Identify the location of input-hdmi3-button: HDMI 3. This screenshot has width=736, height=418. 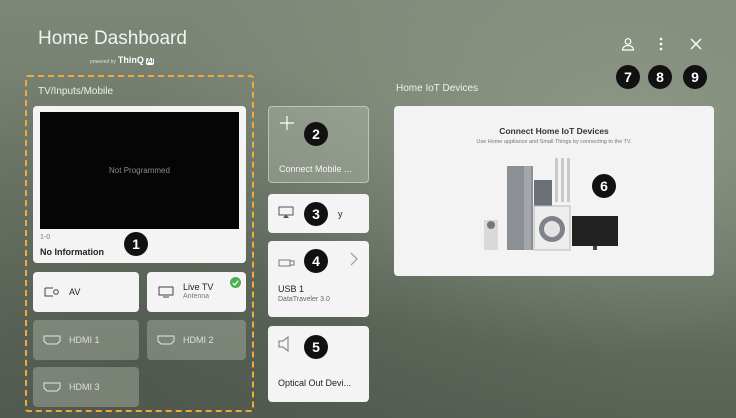
(86, 387).